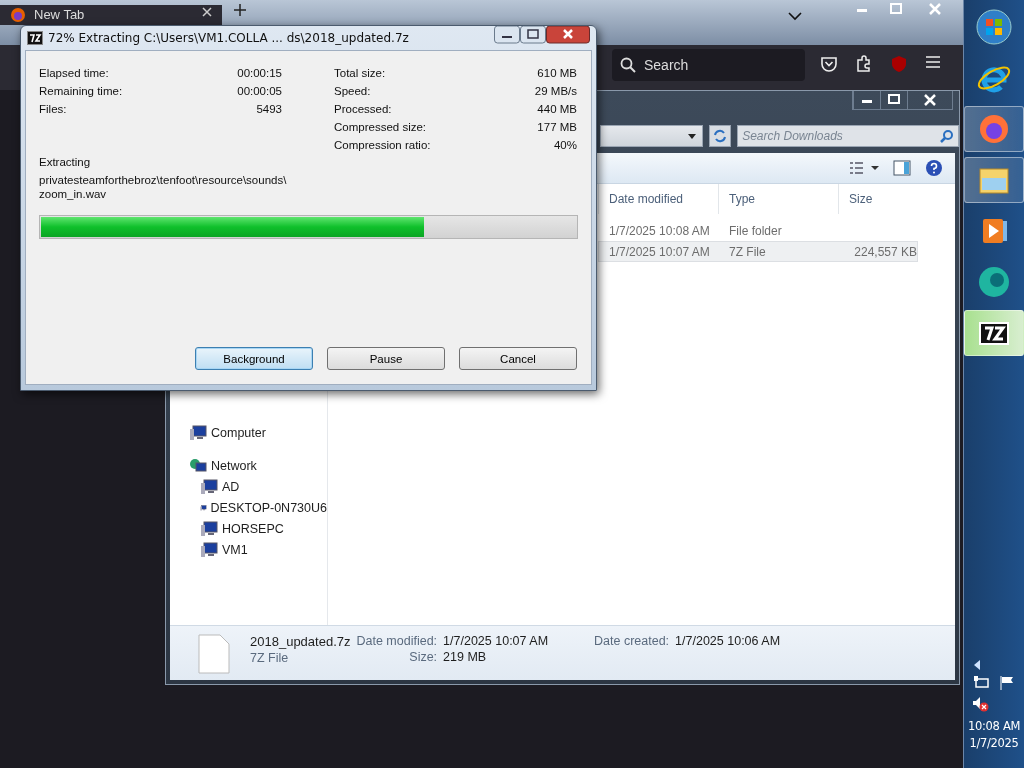 This screenshot has width=1024, height=768. What do you see at coordinates (248, 549) in the screenshot?
I see `nav-item: VM1` at bounding box center [248, 549].